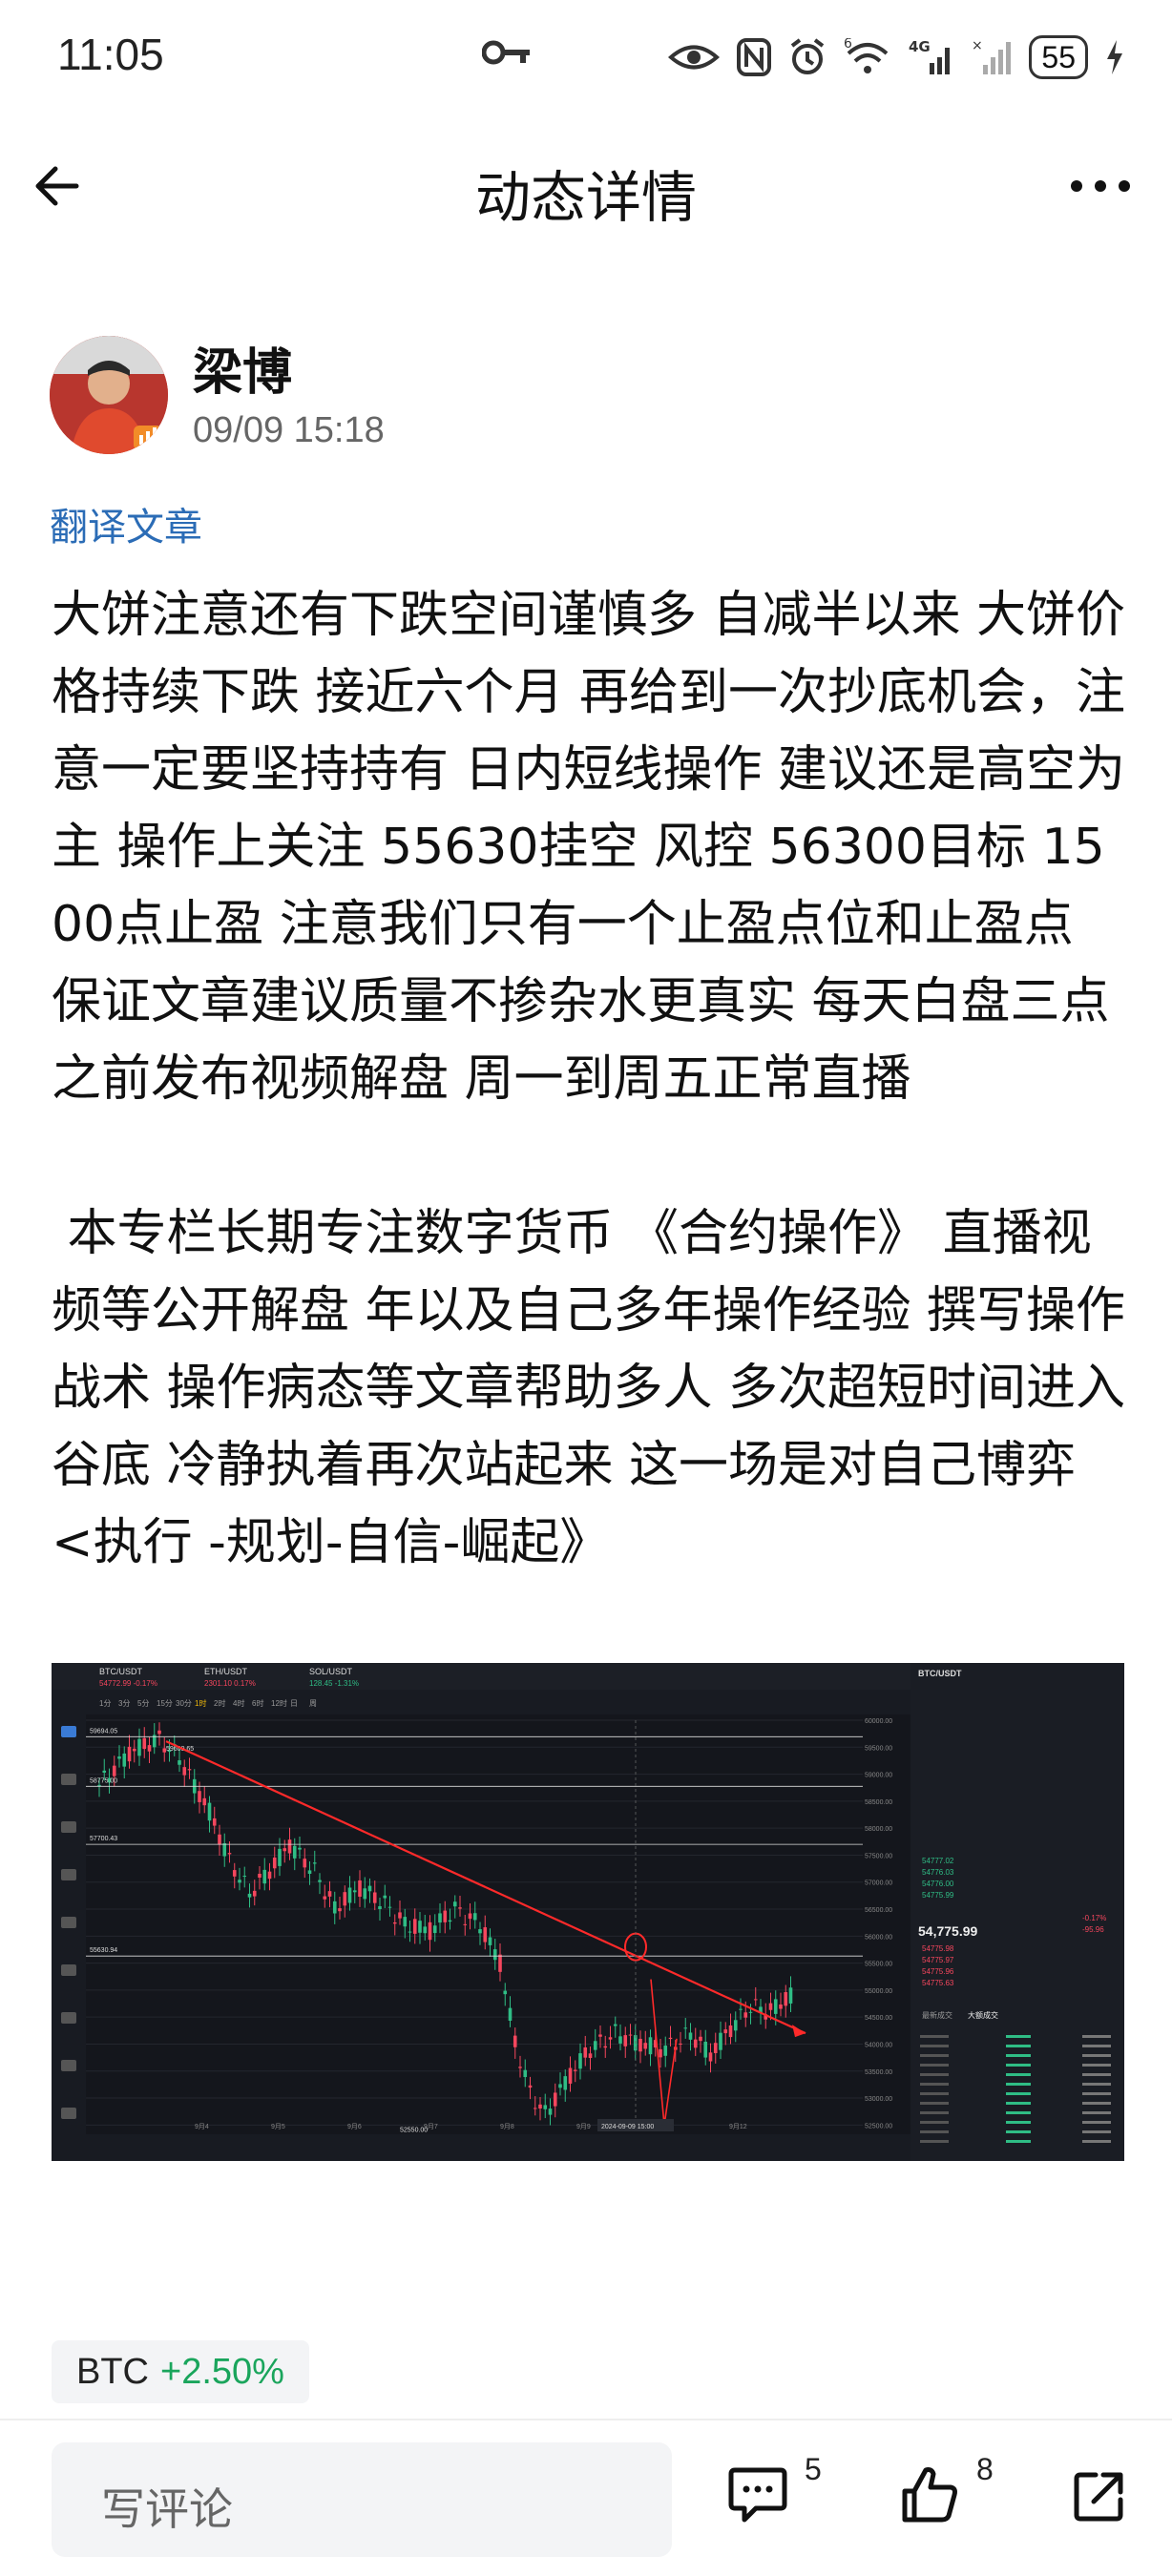  What do you see at coordinates (1058, 56) in the screenshot?
I see `battery-level: 55` at bounding box center [1058, 56].